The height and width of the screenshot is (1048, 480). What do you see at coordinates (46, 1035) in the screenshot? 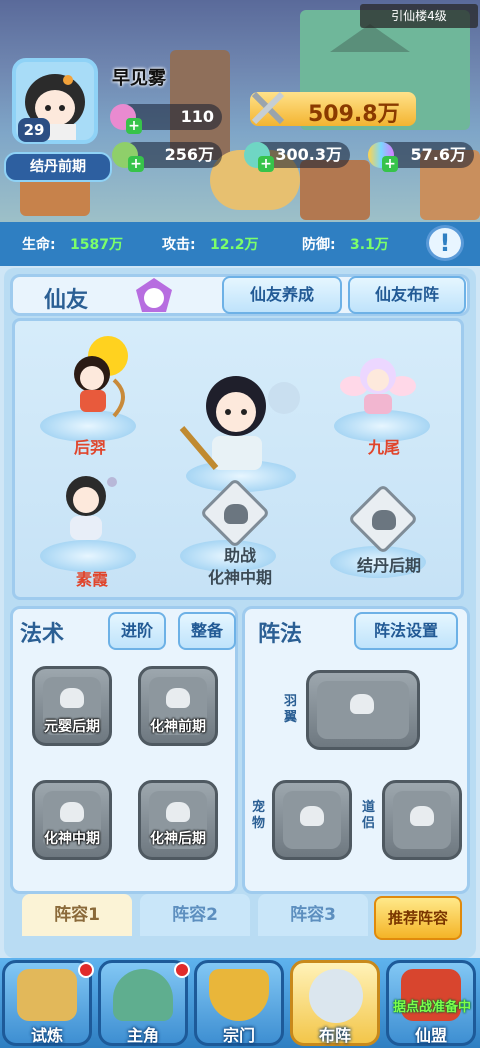
I see `nav-trial-label: 试炼` at bounding box center [46, 1035].